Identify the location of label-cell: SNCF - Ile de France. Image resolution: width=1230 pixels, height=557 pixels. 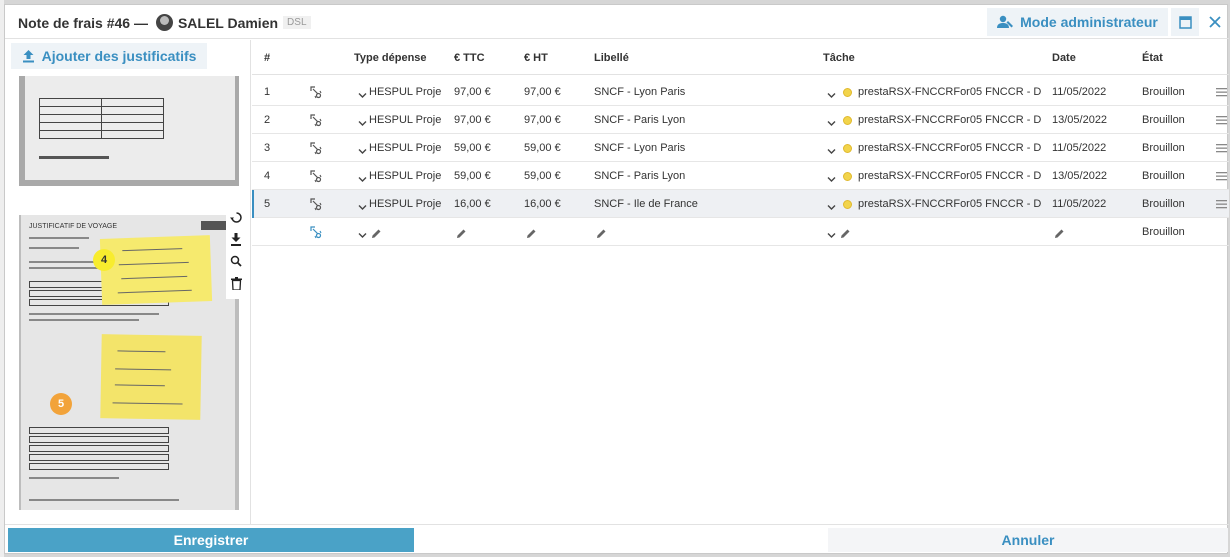
(646, 204).